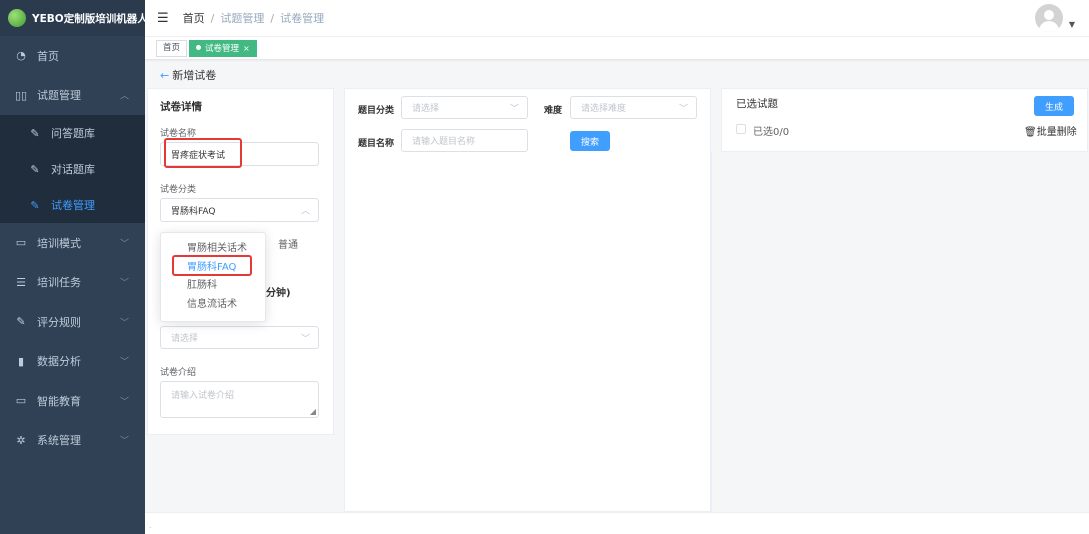  I want to click on arrow-left-icon: ←, so click(165, 75).